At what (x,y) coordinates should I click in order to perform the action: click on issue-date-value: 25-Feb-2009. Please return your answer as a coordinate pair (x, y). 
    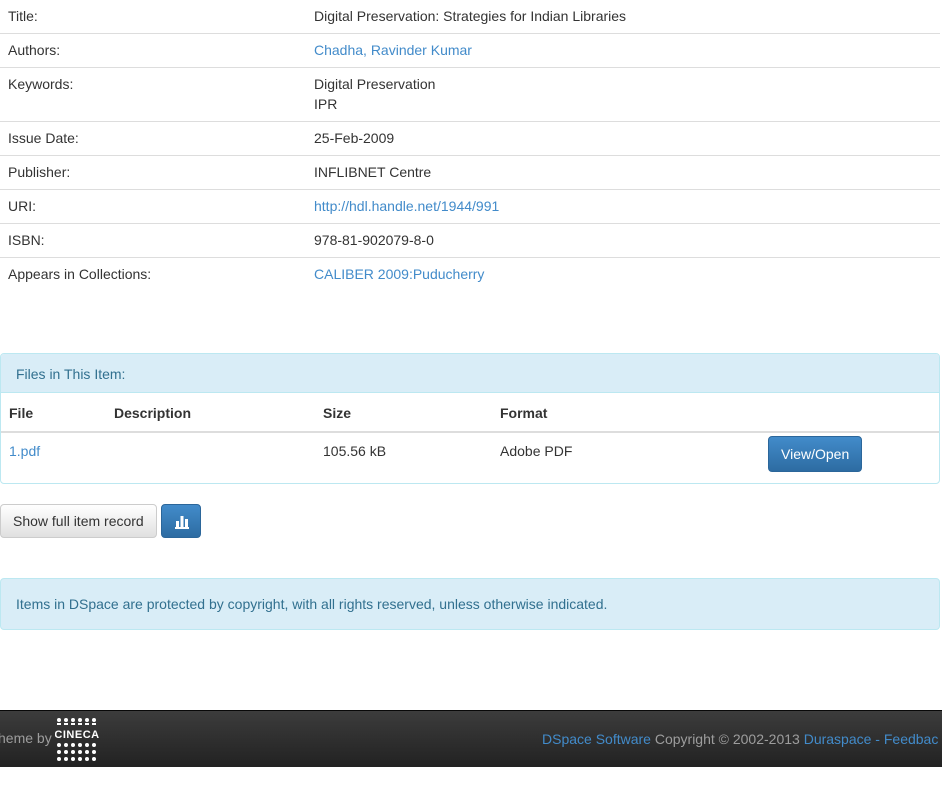
    Looking at the image, I should click on (623, 138).